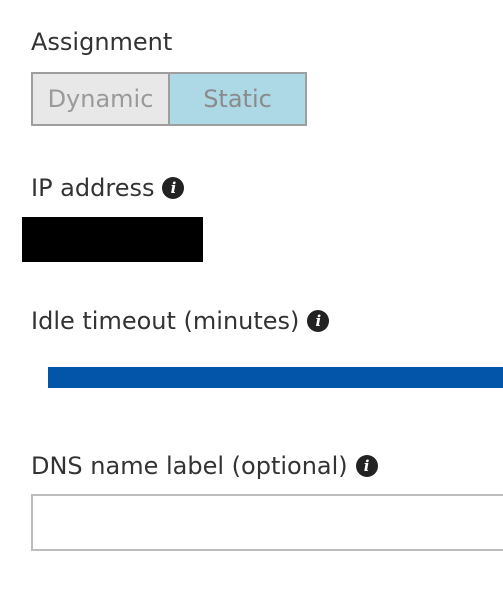  I want to click on idle-timeout-slider, so click(275, 377).